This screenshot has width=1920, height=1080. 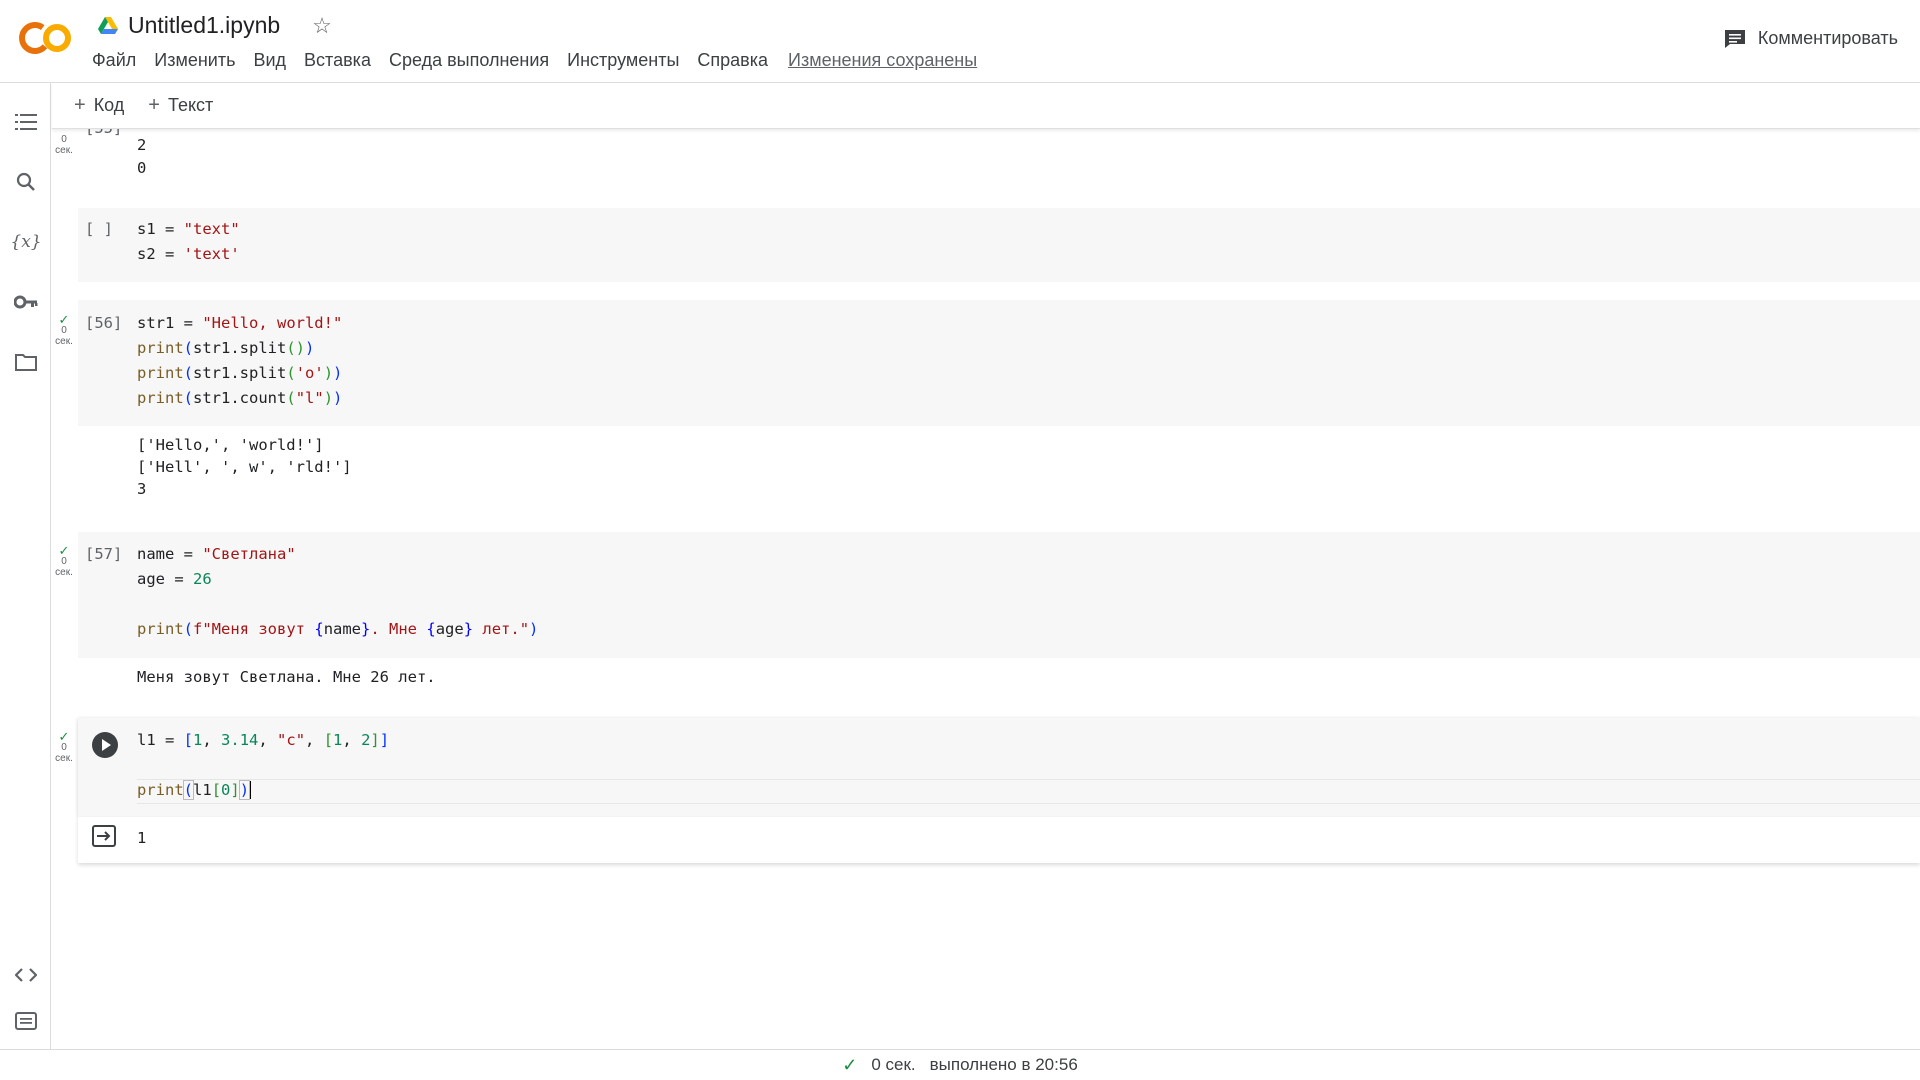 I want to click on code-line: print(str1.split()), so click(x=226, y=348).